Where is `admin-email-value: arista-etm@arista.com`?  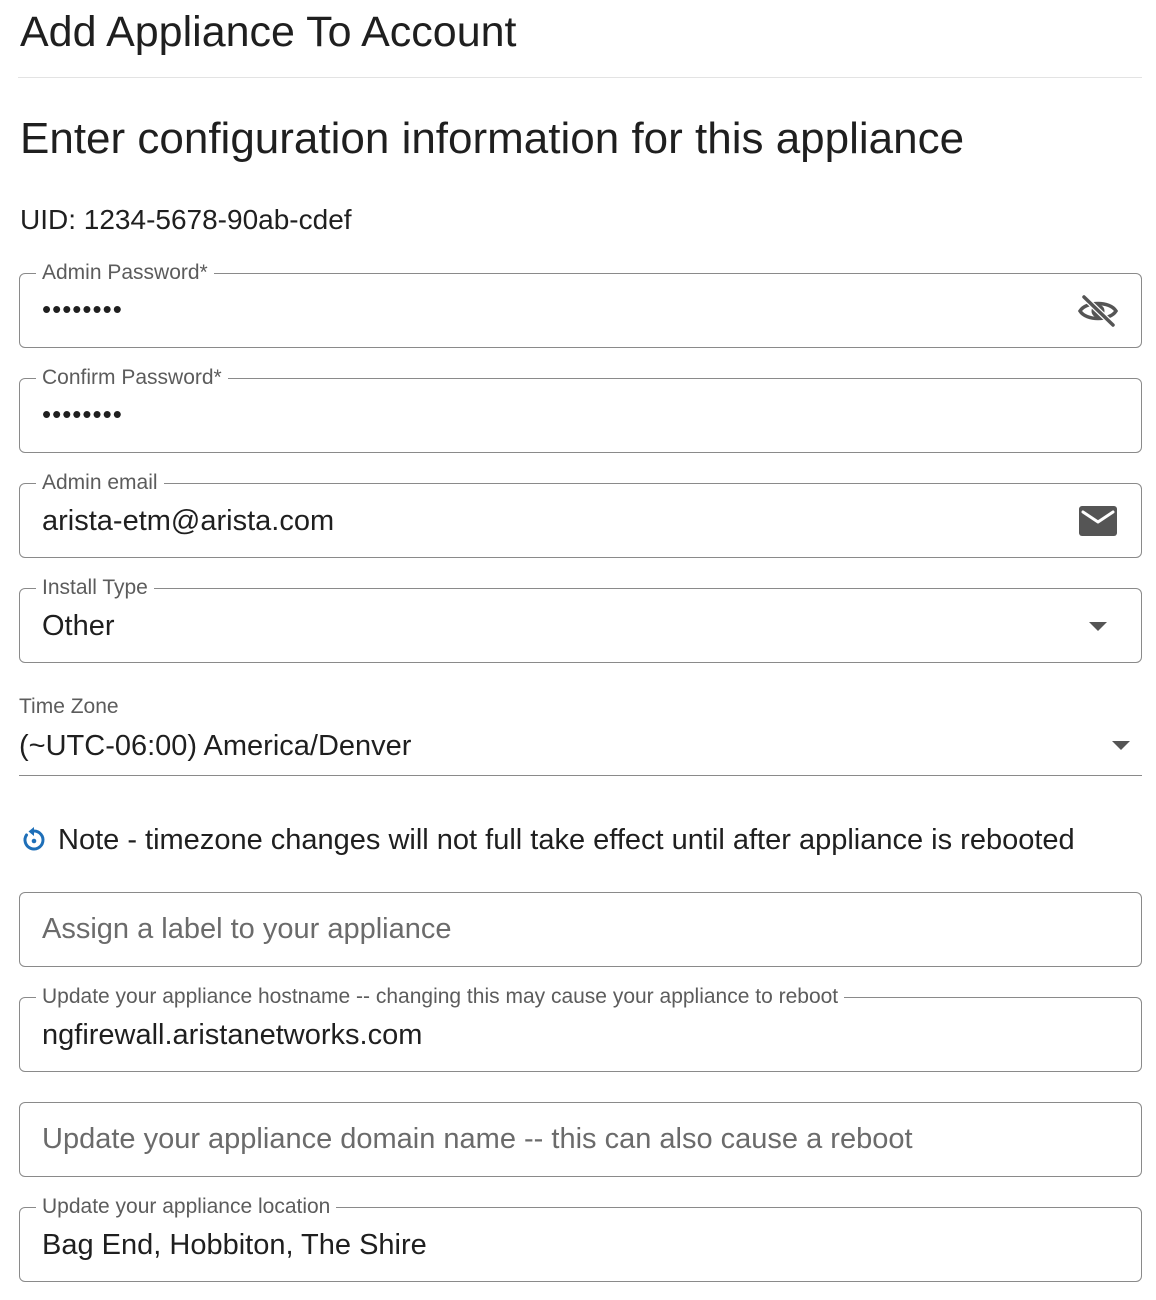 admin-email-value: arista-etm@arista.com is located at coordinates (188, 521).